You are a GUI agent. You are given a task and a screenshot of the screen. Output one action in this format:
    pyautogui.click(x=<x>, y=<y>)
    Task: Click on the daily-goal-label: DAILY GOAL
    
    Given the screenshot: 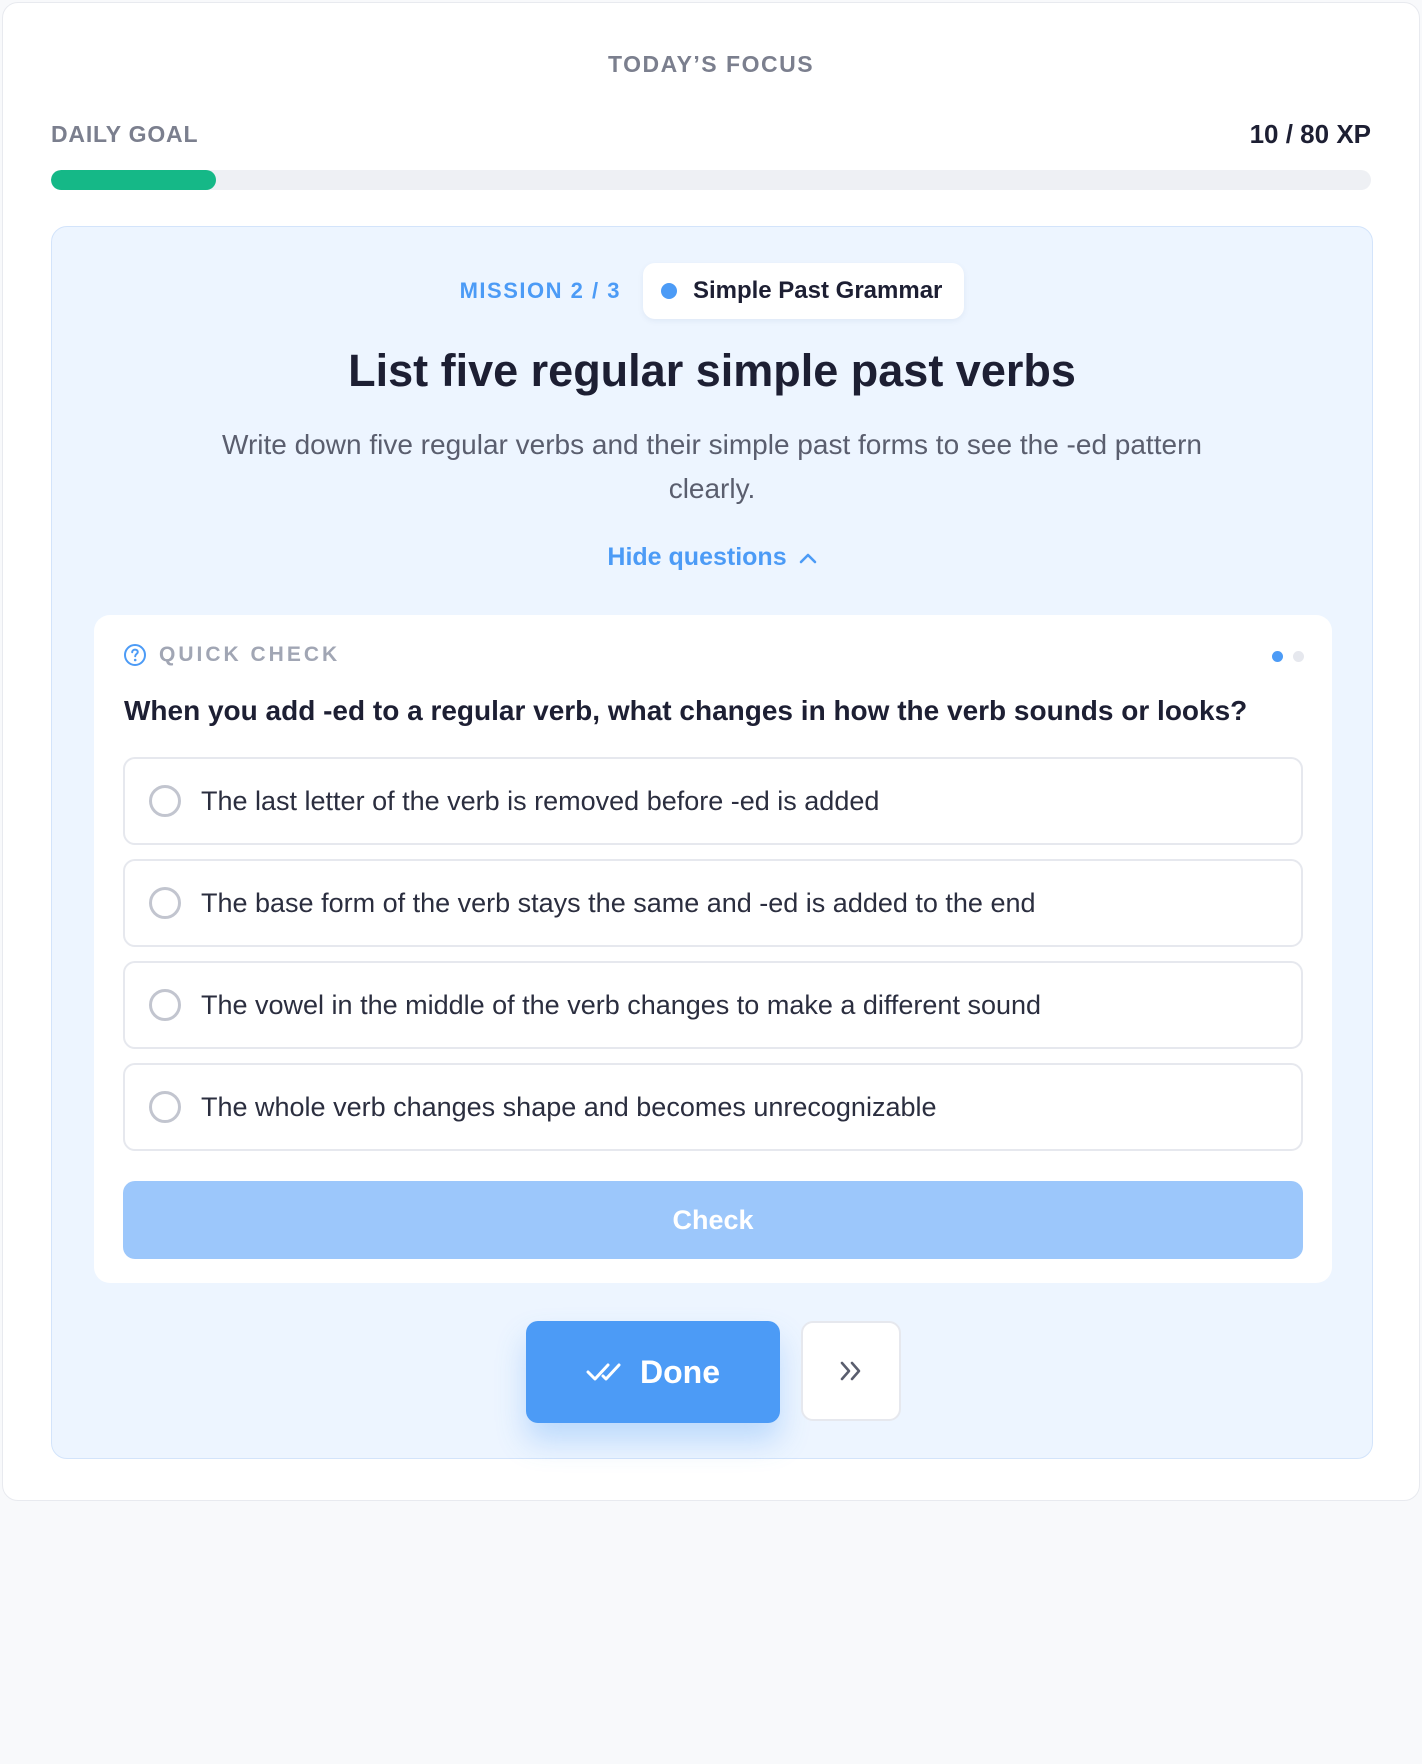 What is the action you would take?
    pyautogui.click(x=125, y=134)
    